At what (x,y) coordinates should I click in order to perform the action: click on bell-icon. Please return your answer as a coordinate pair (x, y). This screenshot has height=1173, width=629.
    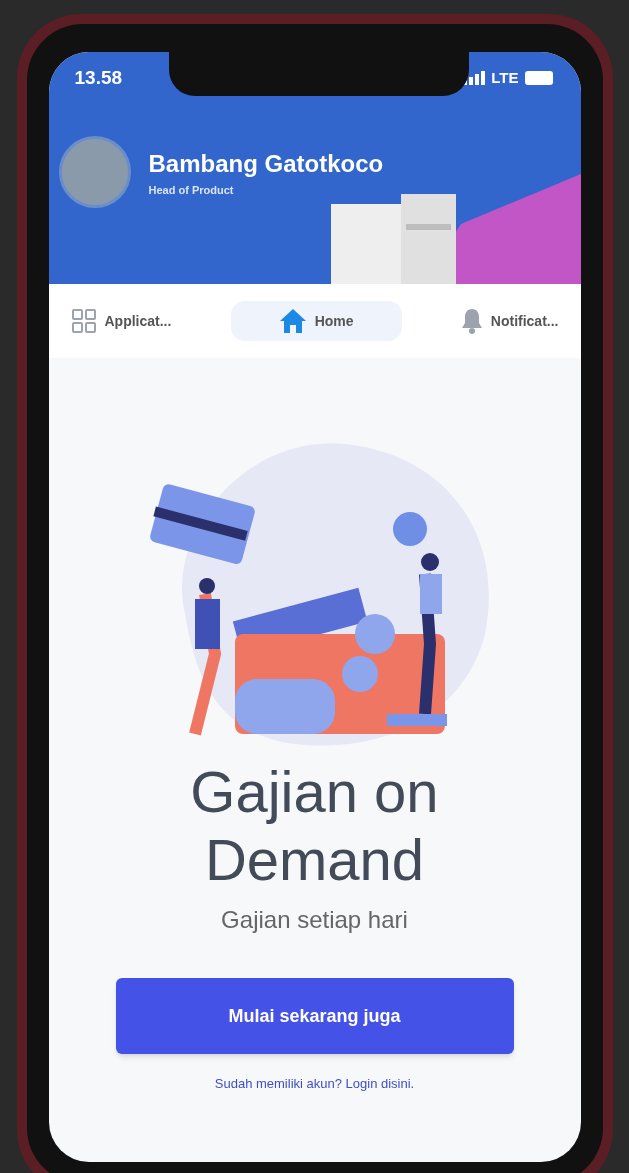
    Looking at the image, I should click on (471, 321).